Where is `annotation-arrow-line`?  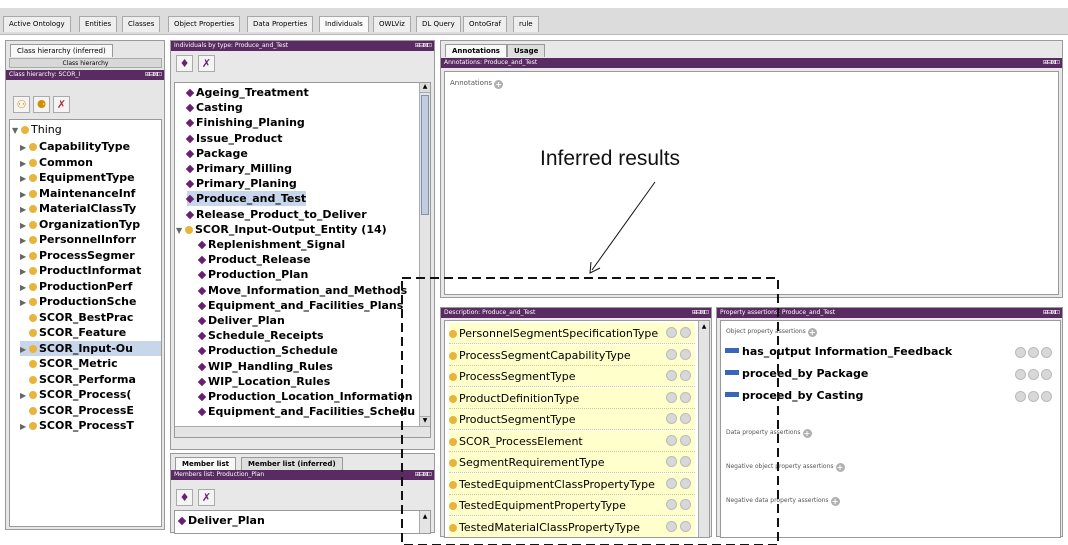 annotation-arrow-line is located at coordinates (623, 226).